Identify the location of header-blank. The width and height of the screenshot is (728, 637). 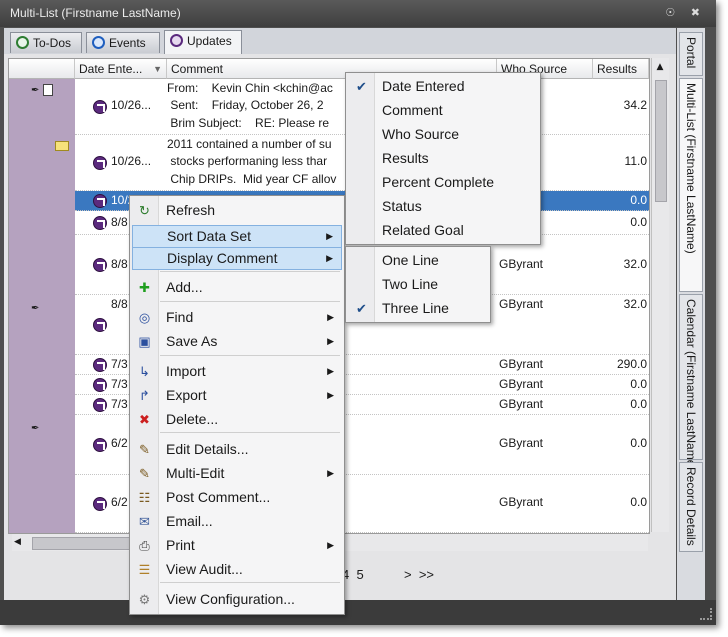
(42, 69).